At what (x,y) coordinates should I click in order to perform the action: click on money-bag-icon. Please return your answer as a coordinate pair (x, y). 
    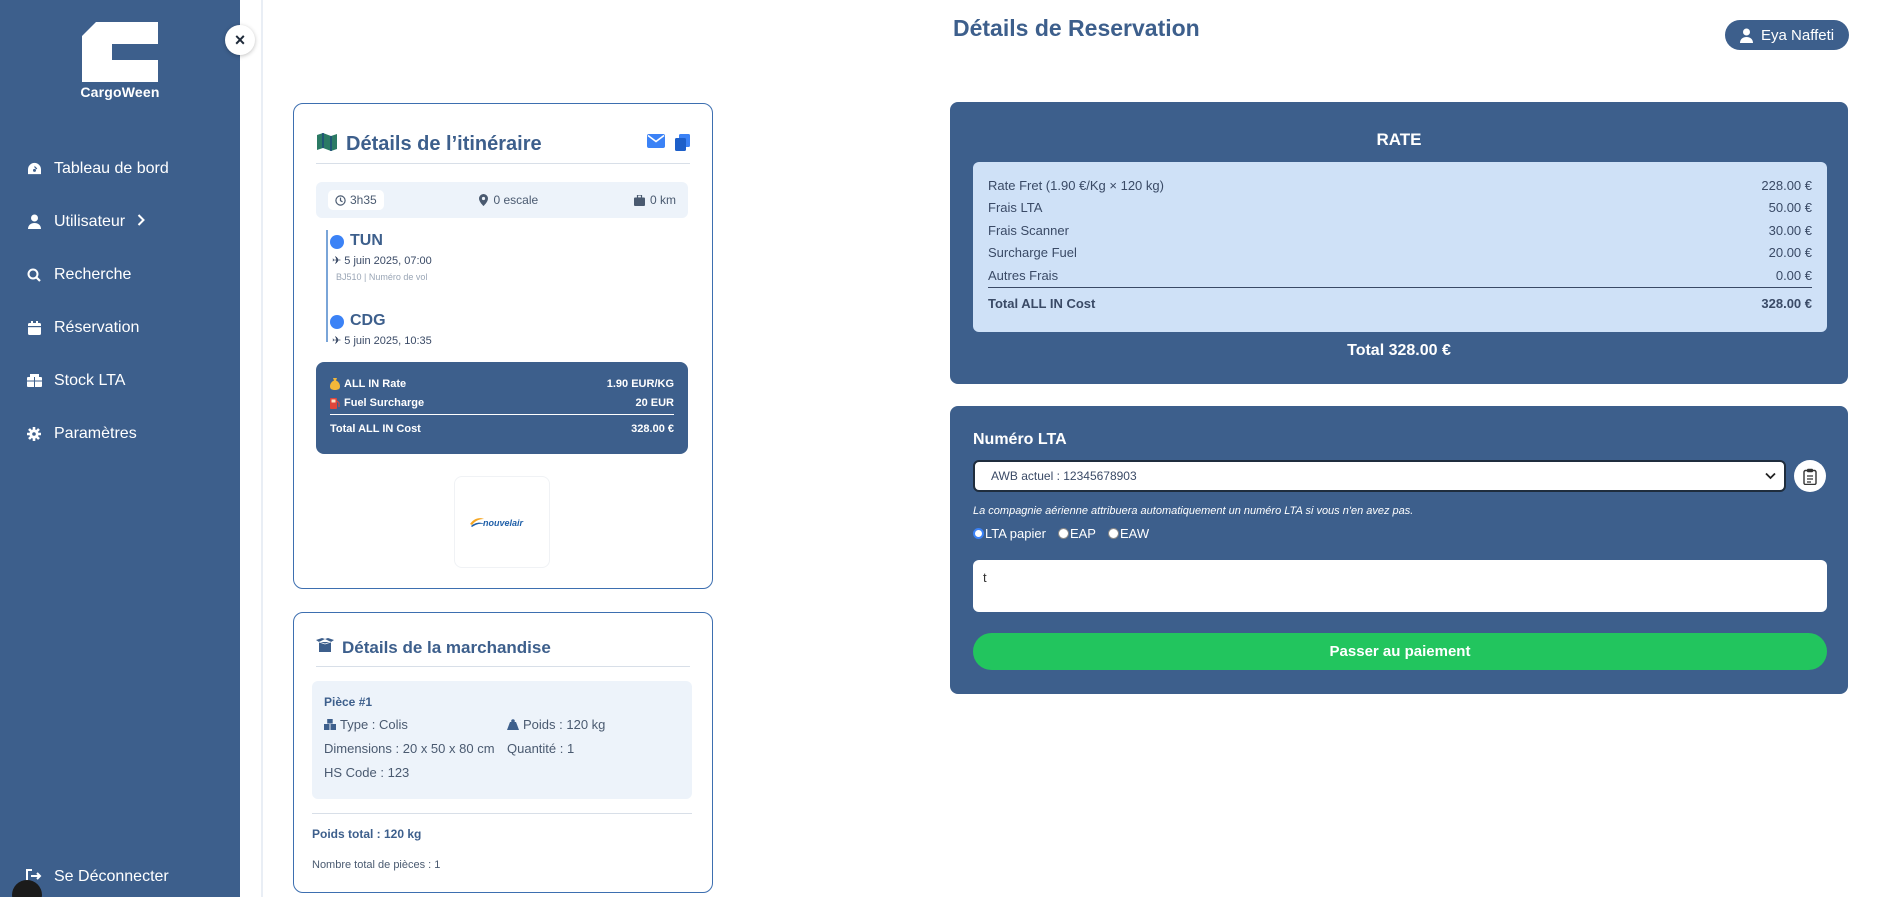
    Looking at the image, I should click on (335, 383).